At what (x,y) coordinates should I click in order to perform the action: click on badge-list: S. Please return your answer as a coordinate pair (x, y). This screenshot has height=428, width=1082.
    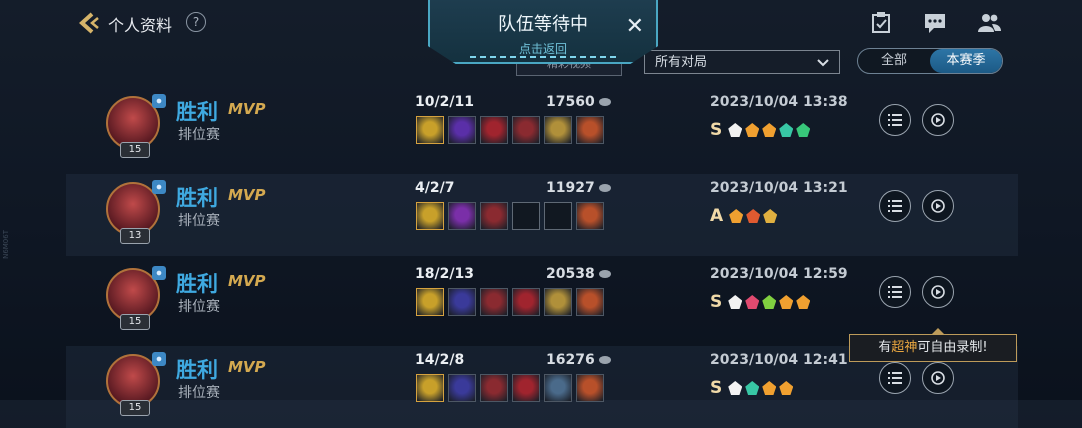
    Looking at the image, I should click on (752, 388).